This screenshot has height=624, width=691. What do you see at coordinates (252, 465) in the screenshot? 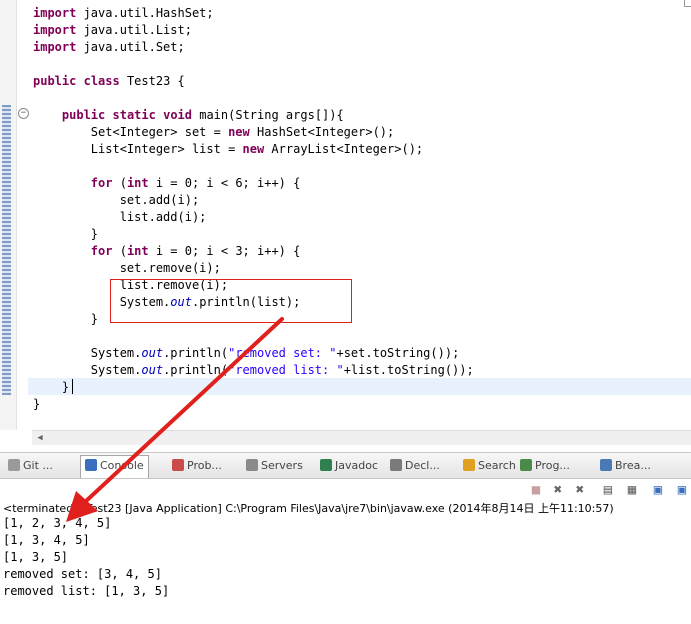
I see `servers-icon` at bounding box center [252, 465].